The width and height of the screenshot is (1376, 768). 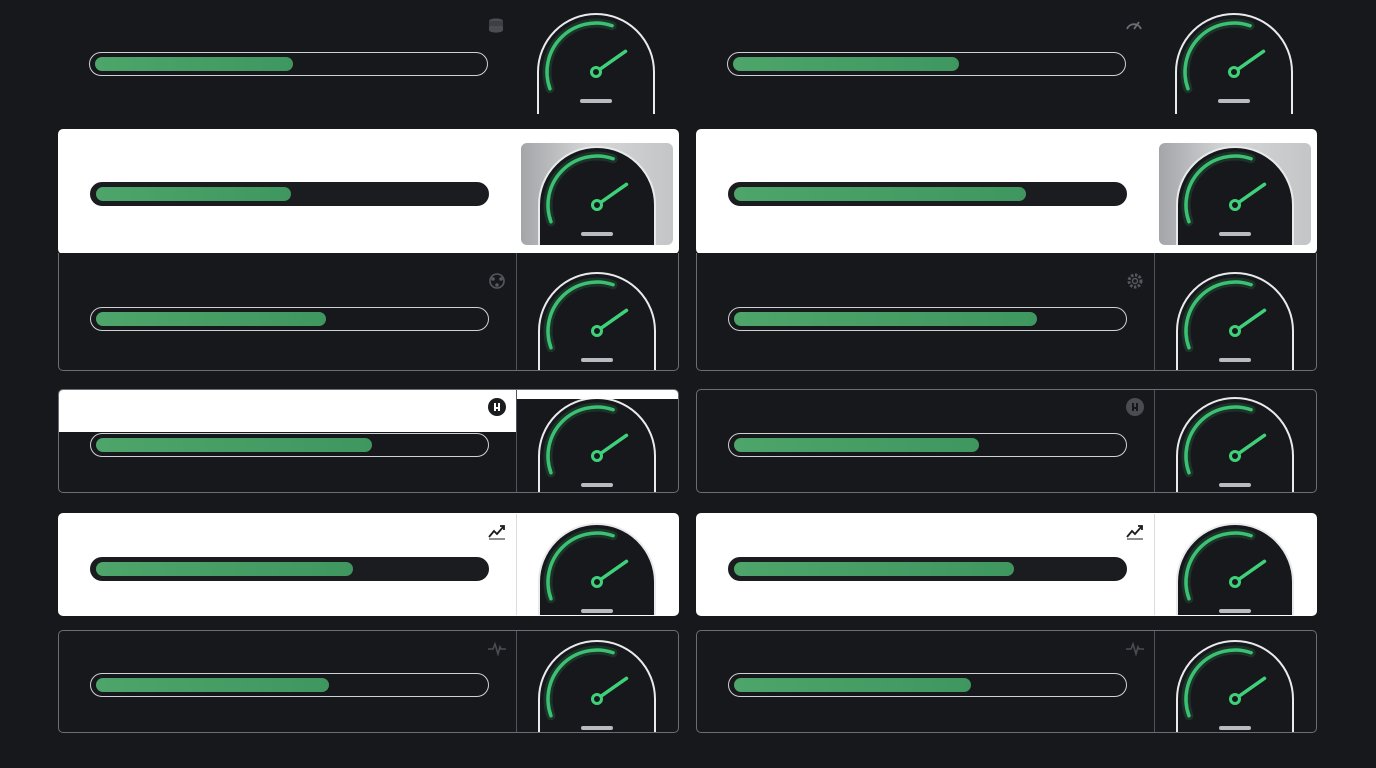 What do you see at coordinates (497, 281) in the screenshot?
I see `network-cycle-icon` at bounding box center [497, 281].